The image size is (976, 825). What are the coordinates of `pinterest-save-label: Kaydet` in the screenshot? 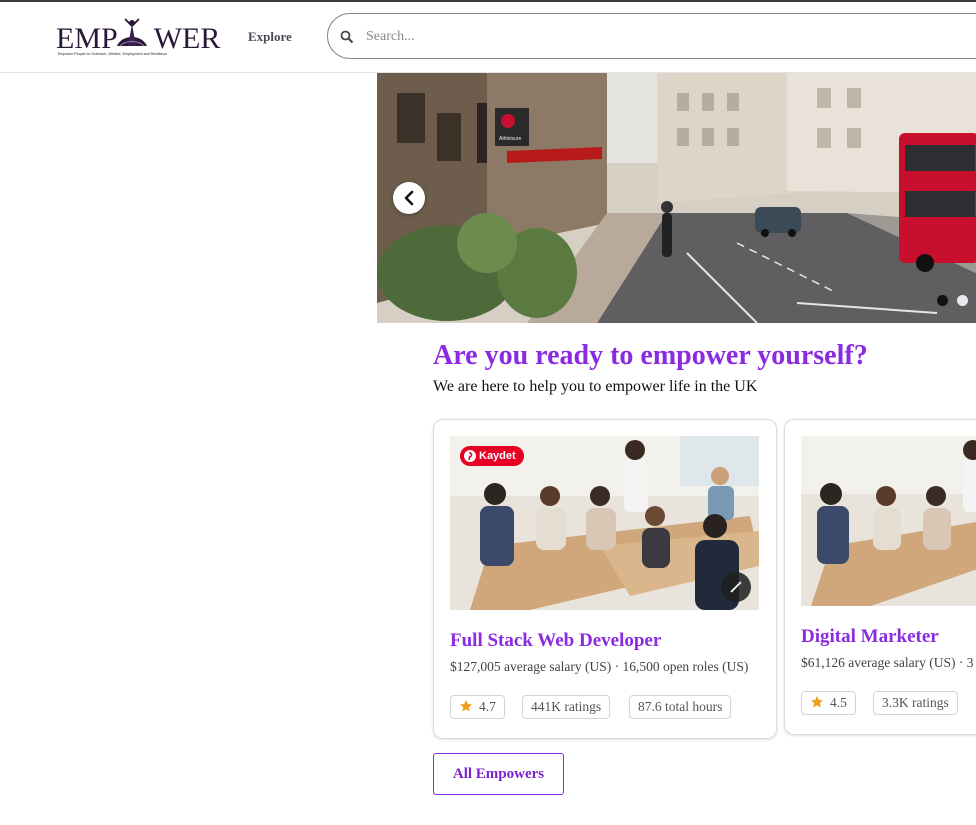 It's located at (497, 456).